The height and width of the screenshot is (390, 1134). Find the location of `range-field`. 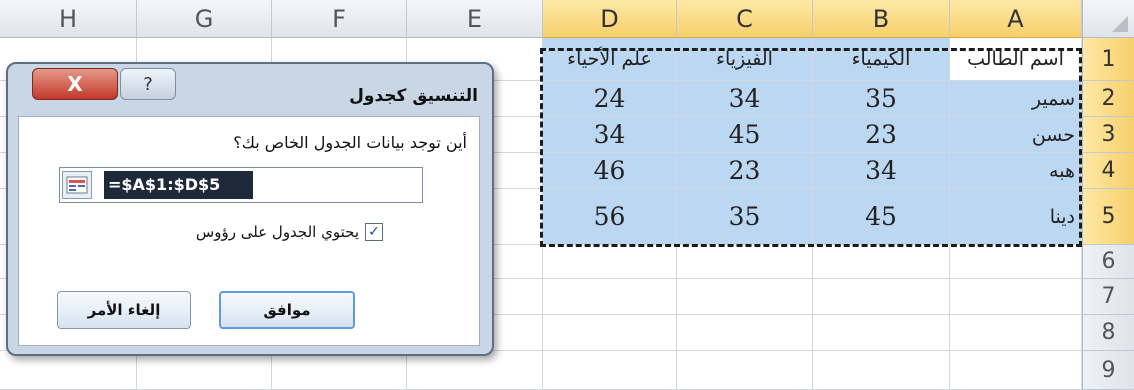

range-field is located at coordinates (241, 185).